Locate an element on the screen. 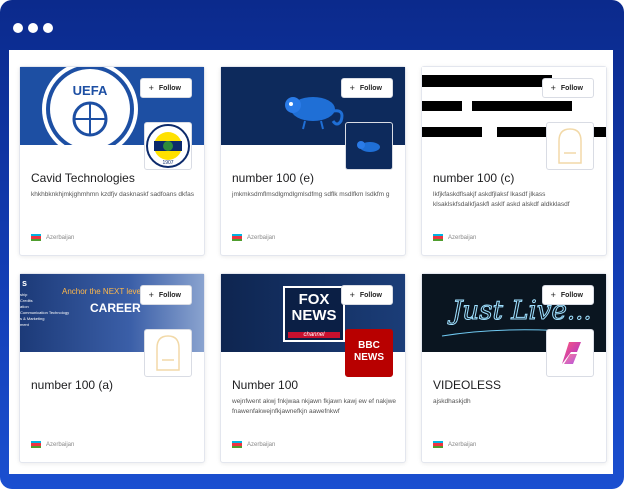 This screenshot has width=624, height=489. fenerbahce-logo-icon: 1907 is located at coordinates (168, 146).